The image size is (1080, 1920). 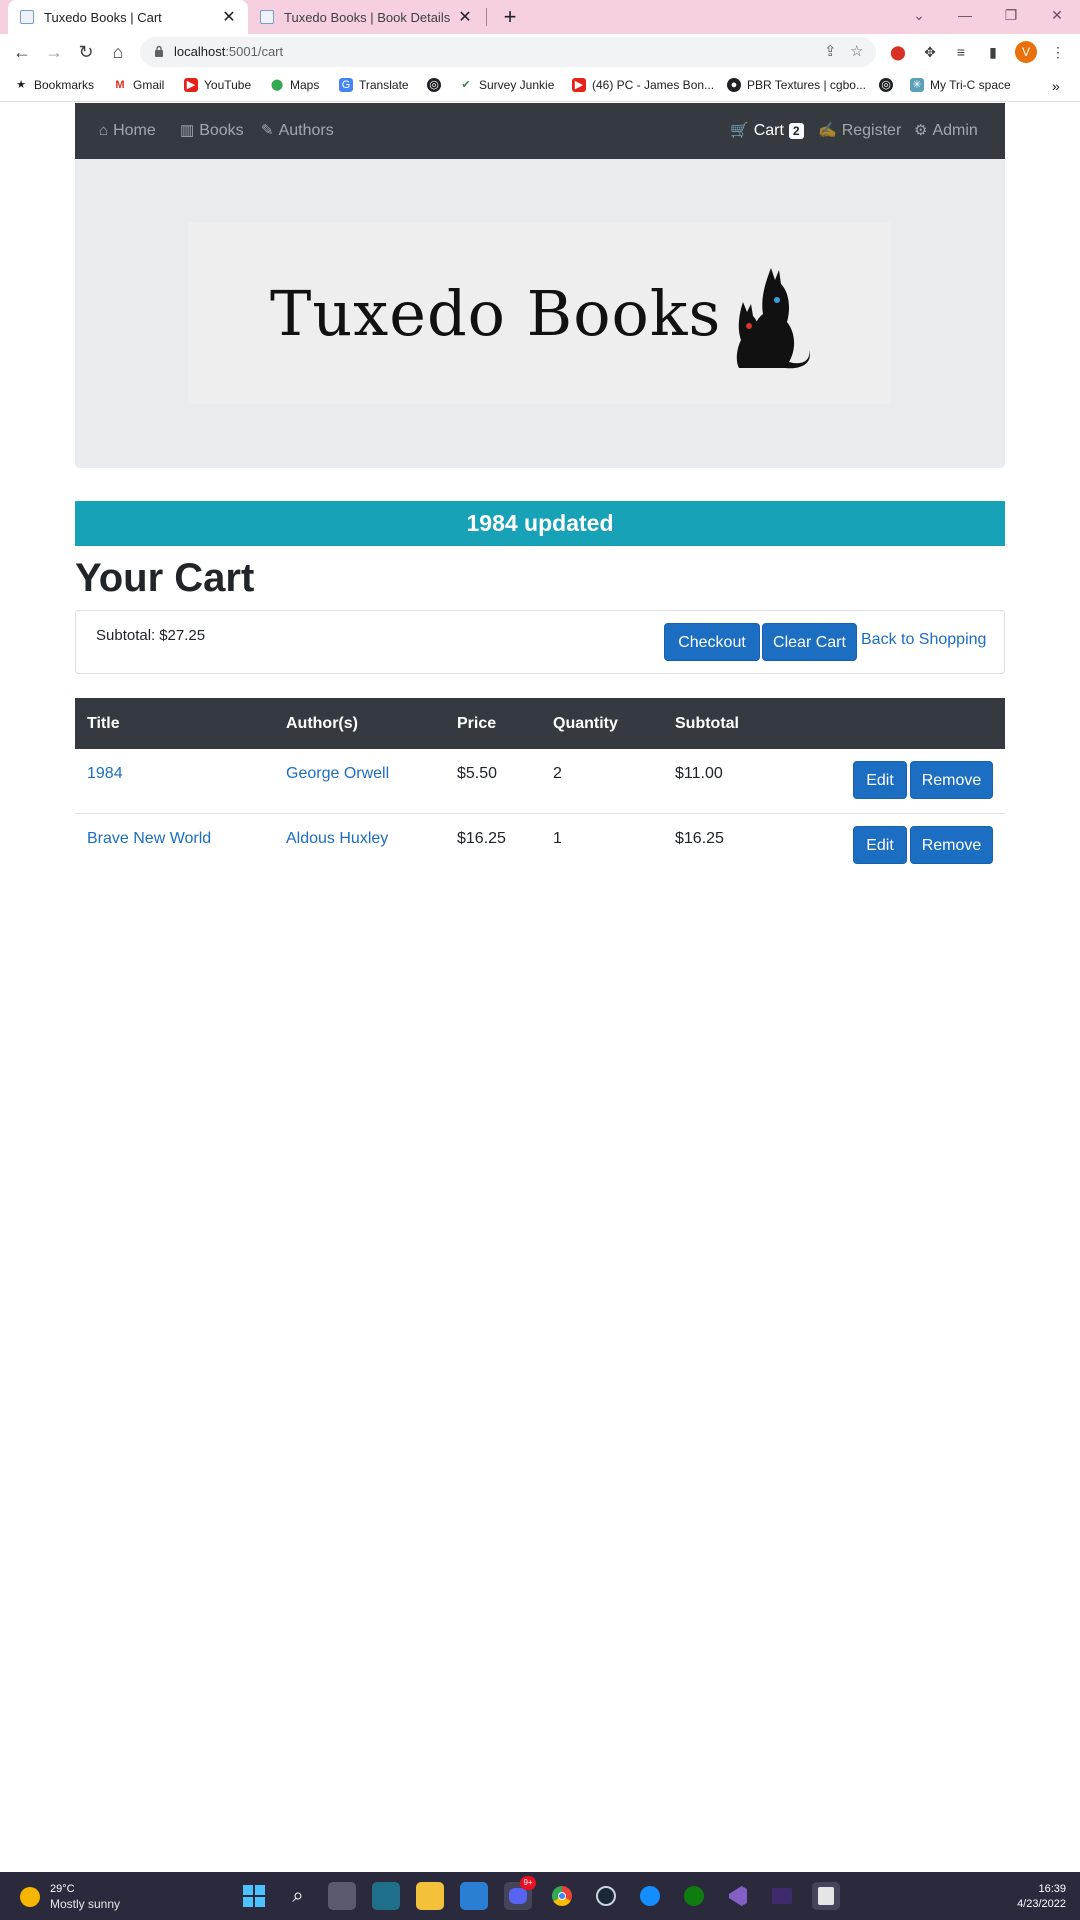 I want to click on temperature: 29°C, so click(x=62, y=1889).